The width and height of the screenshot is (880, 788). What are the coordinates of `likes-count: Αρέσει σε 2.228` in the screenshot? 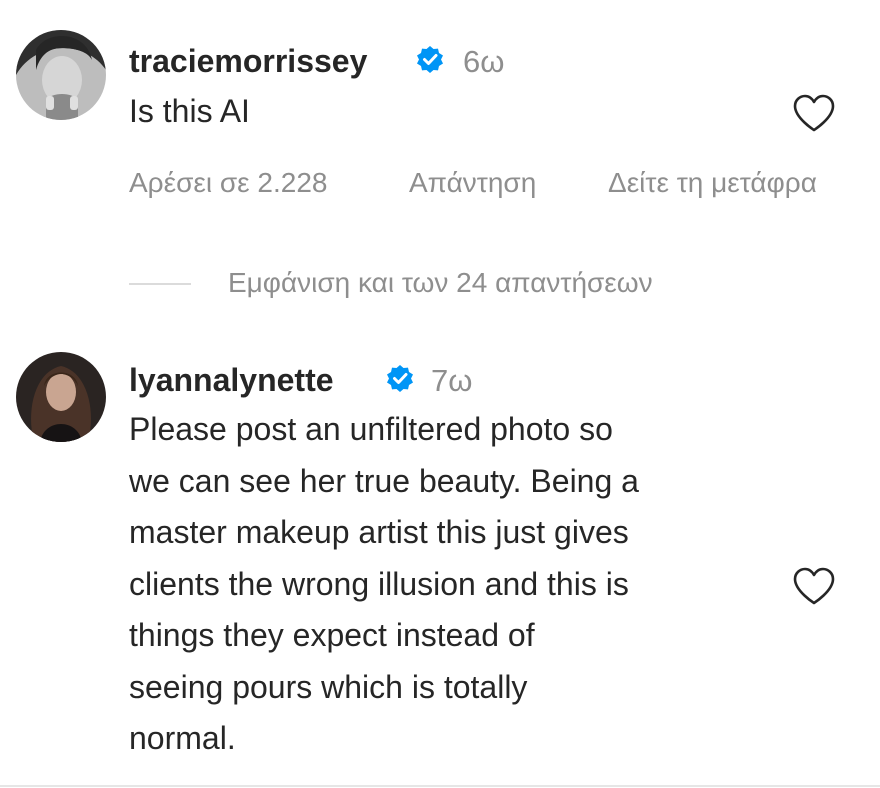 It's located at (228, 183).